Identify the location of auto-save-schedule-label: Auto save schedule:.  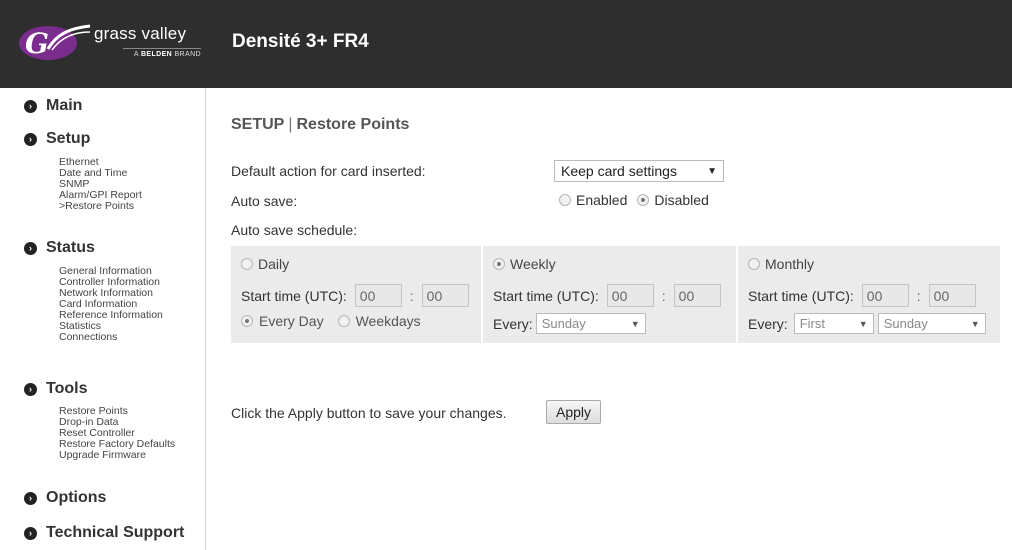
(294, 230).